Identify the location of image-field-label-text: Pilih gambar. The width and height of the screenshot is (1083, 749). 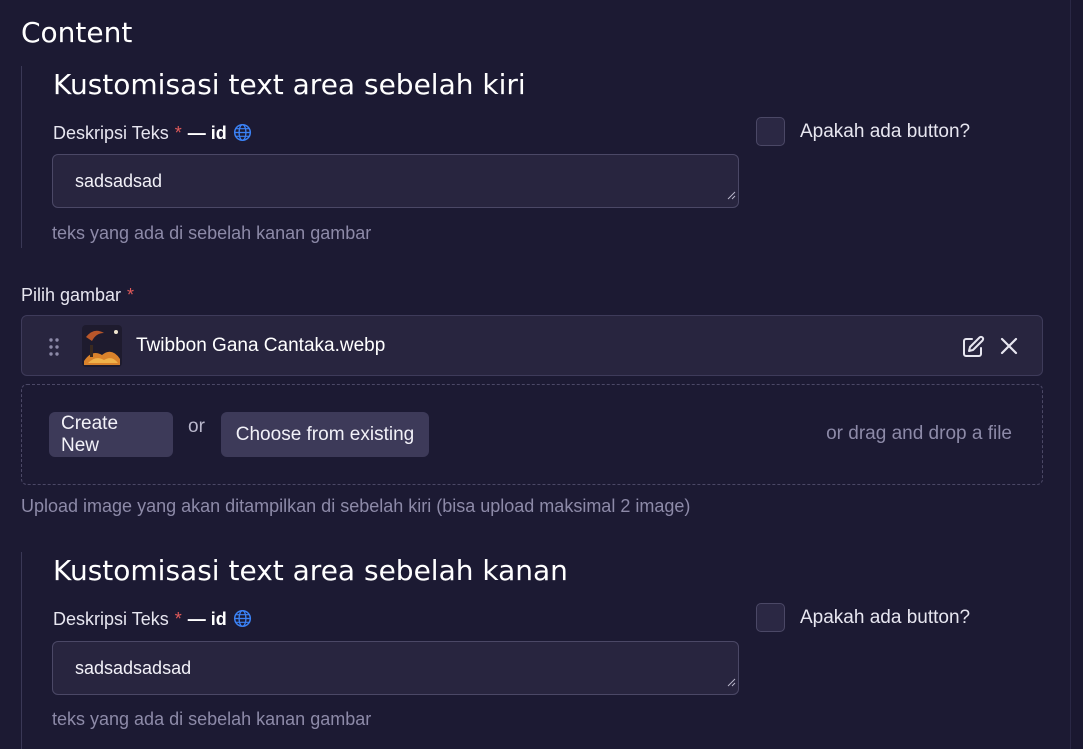
(71, 295).